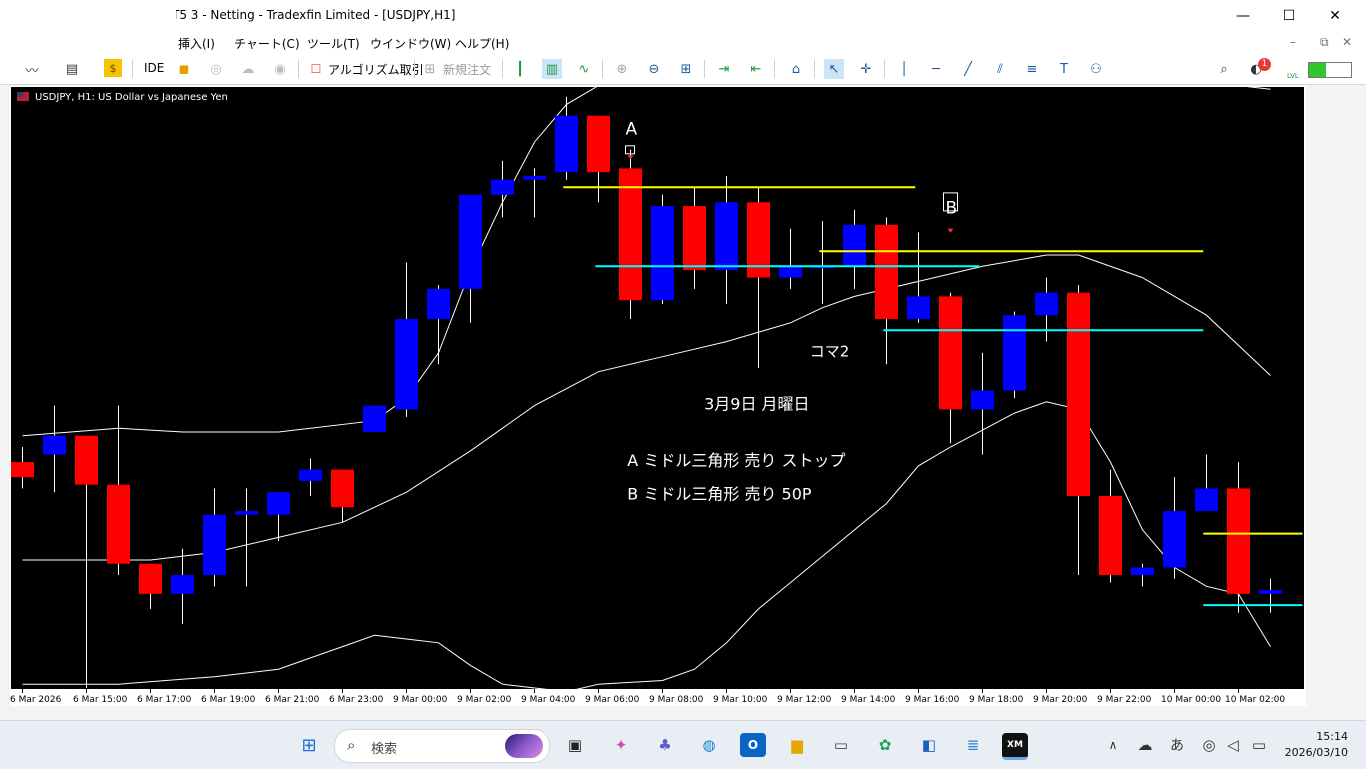  I want to click on cover-panel, so click(92, 28).